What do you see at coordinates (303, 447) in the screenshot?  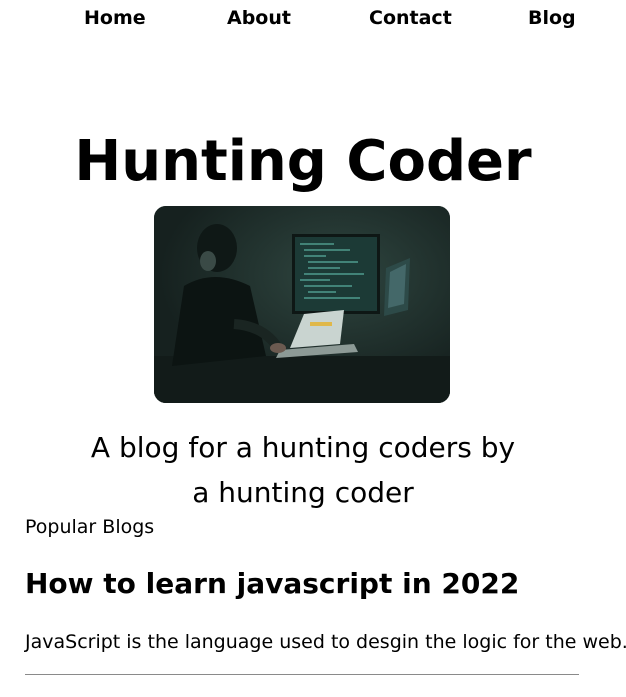 I see `tagline-line-1: A blog for a hunting coders by` at bounding box center [303, 447].